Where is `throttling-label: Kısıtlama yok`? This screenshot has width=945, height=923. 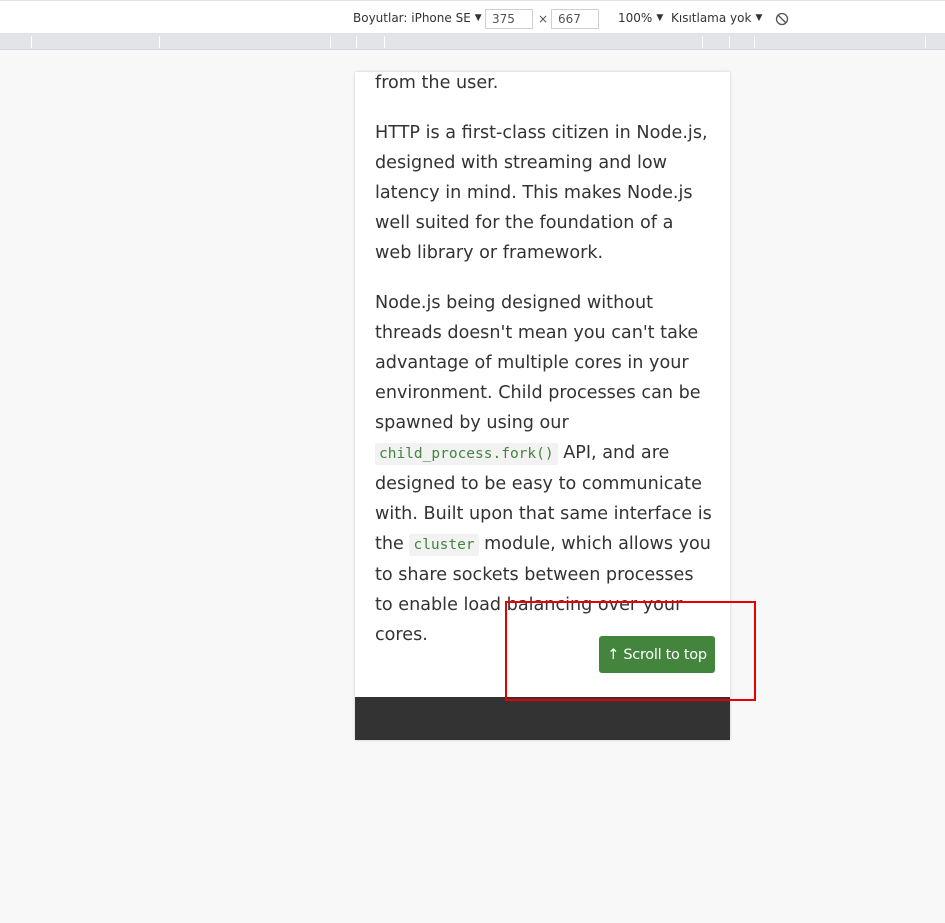
throttling-label: Kısıtlama yok is located at coordinates (711, 18).